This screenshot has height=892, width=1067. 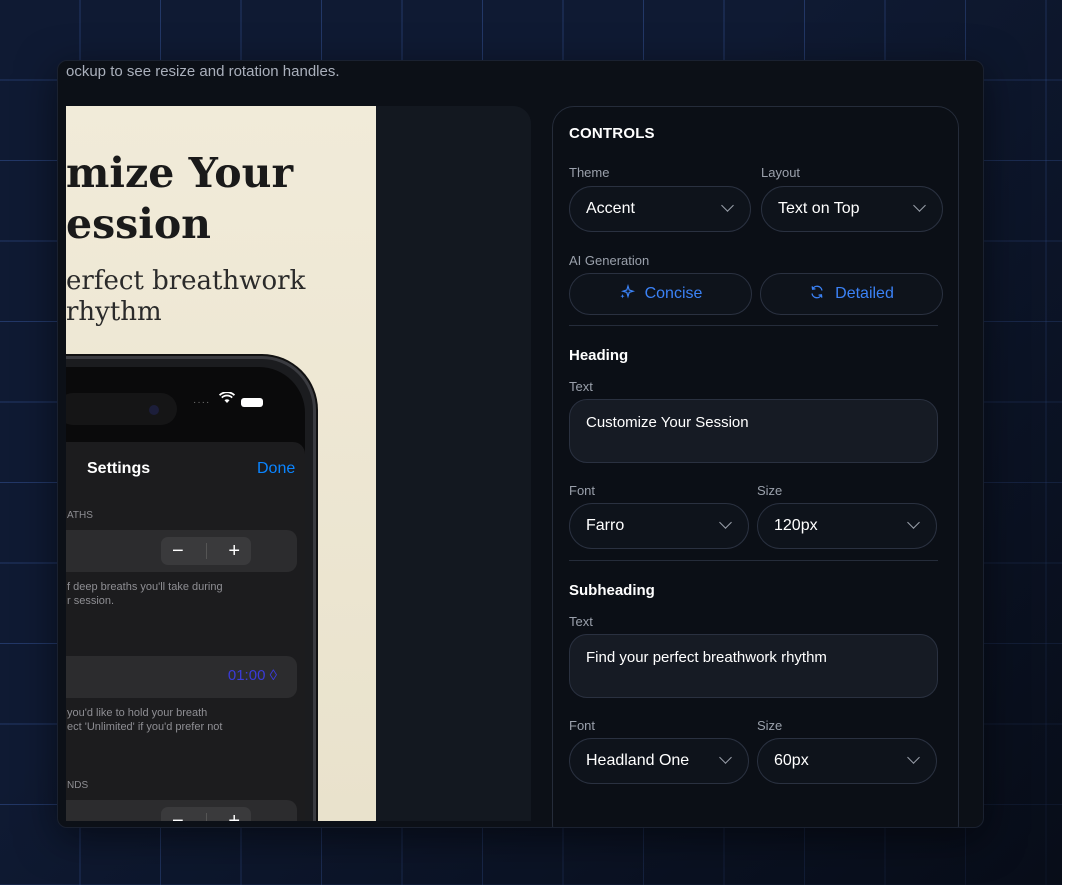 I want to click on subheading-size-label: Size, so click(x=770, y=725).